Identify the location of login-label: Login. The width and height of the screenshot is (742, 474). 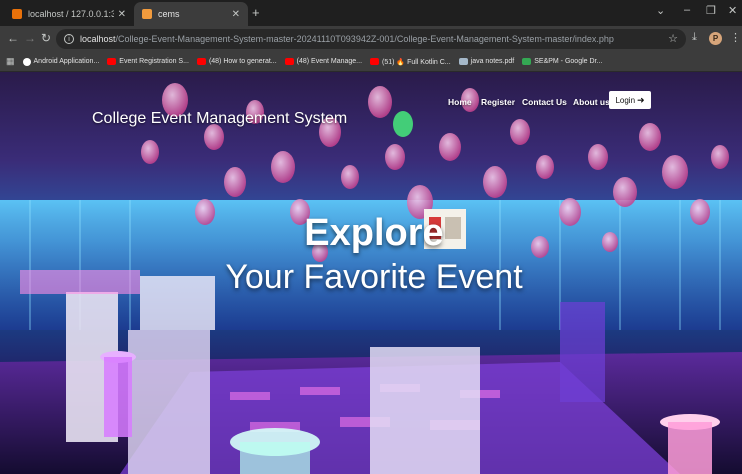
(625, 100).